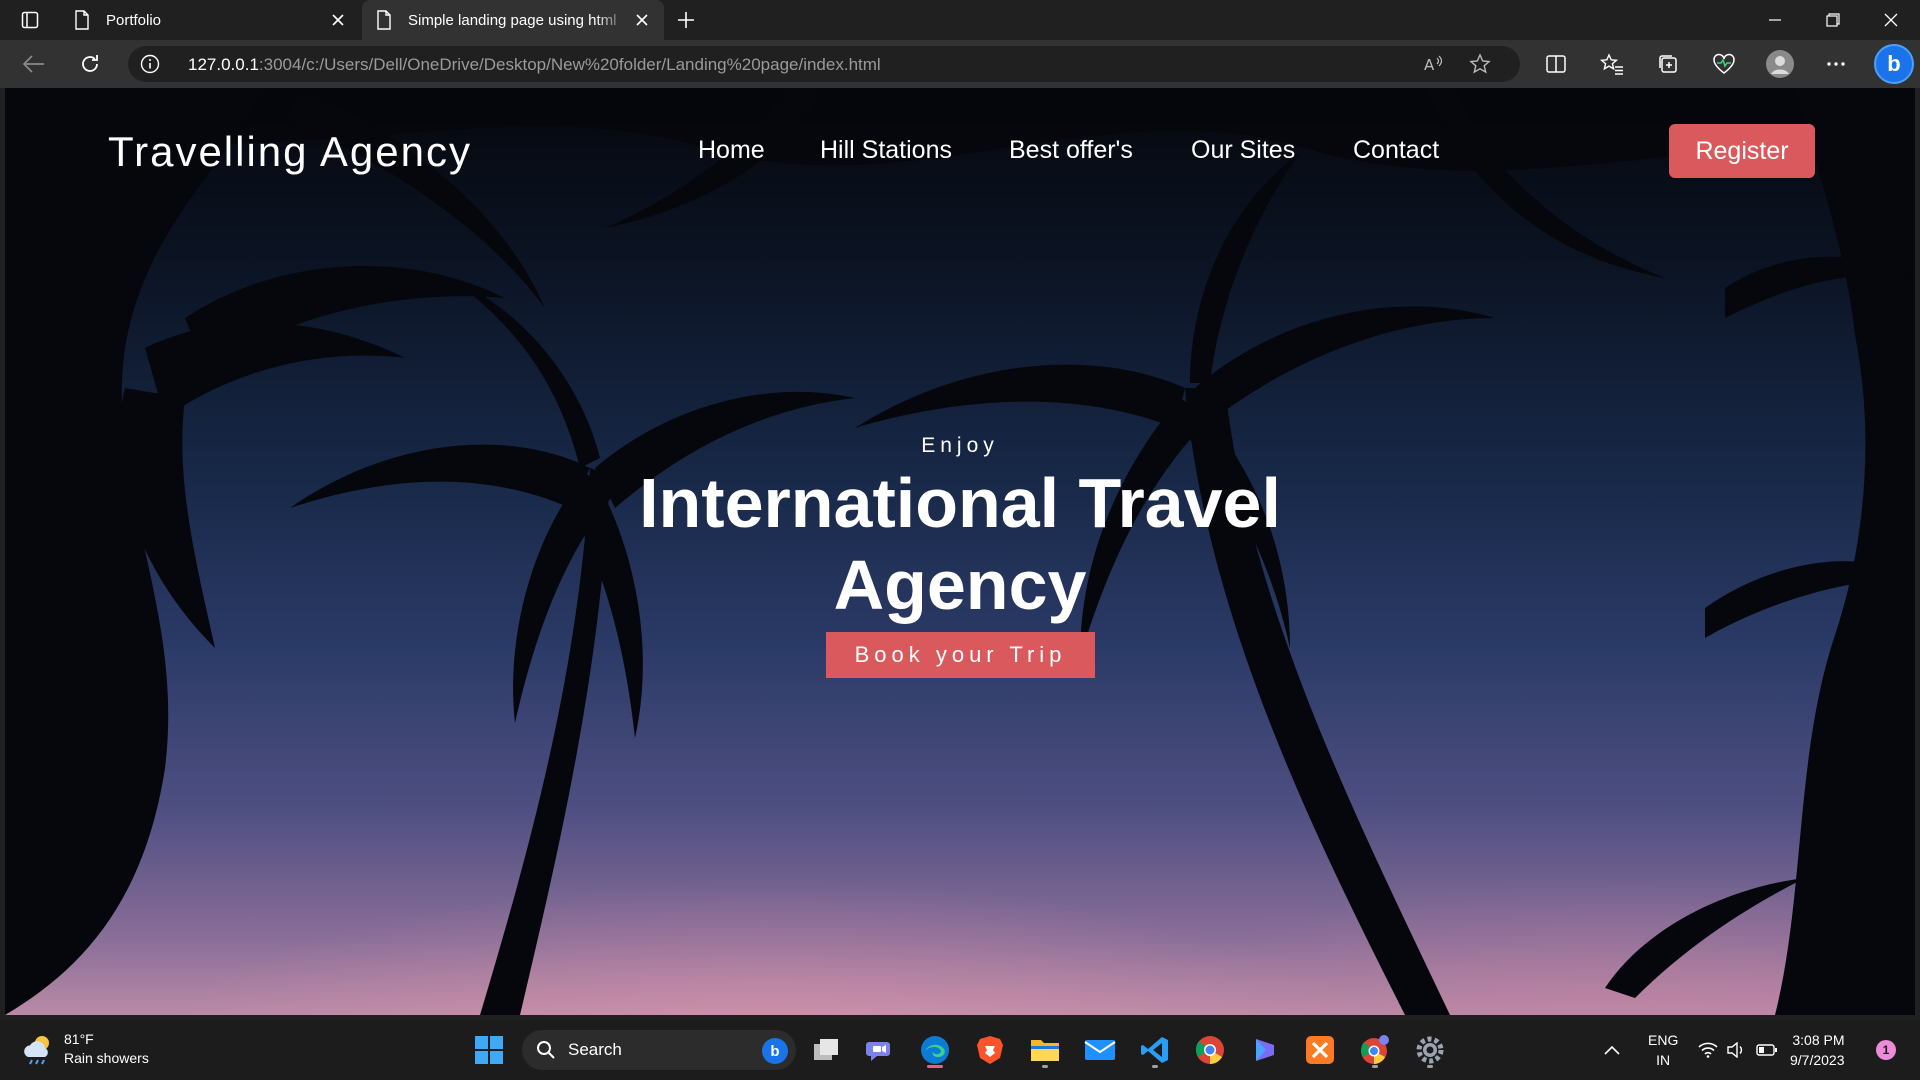 Image resolution: width=1920 pixels, height=1080 pixels. I want to click on nav-our-sites: Our Sites, so click(1243, 150).